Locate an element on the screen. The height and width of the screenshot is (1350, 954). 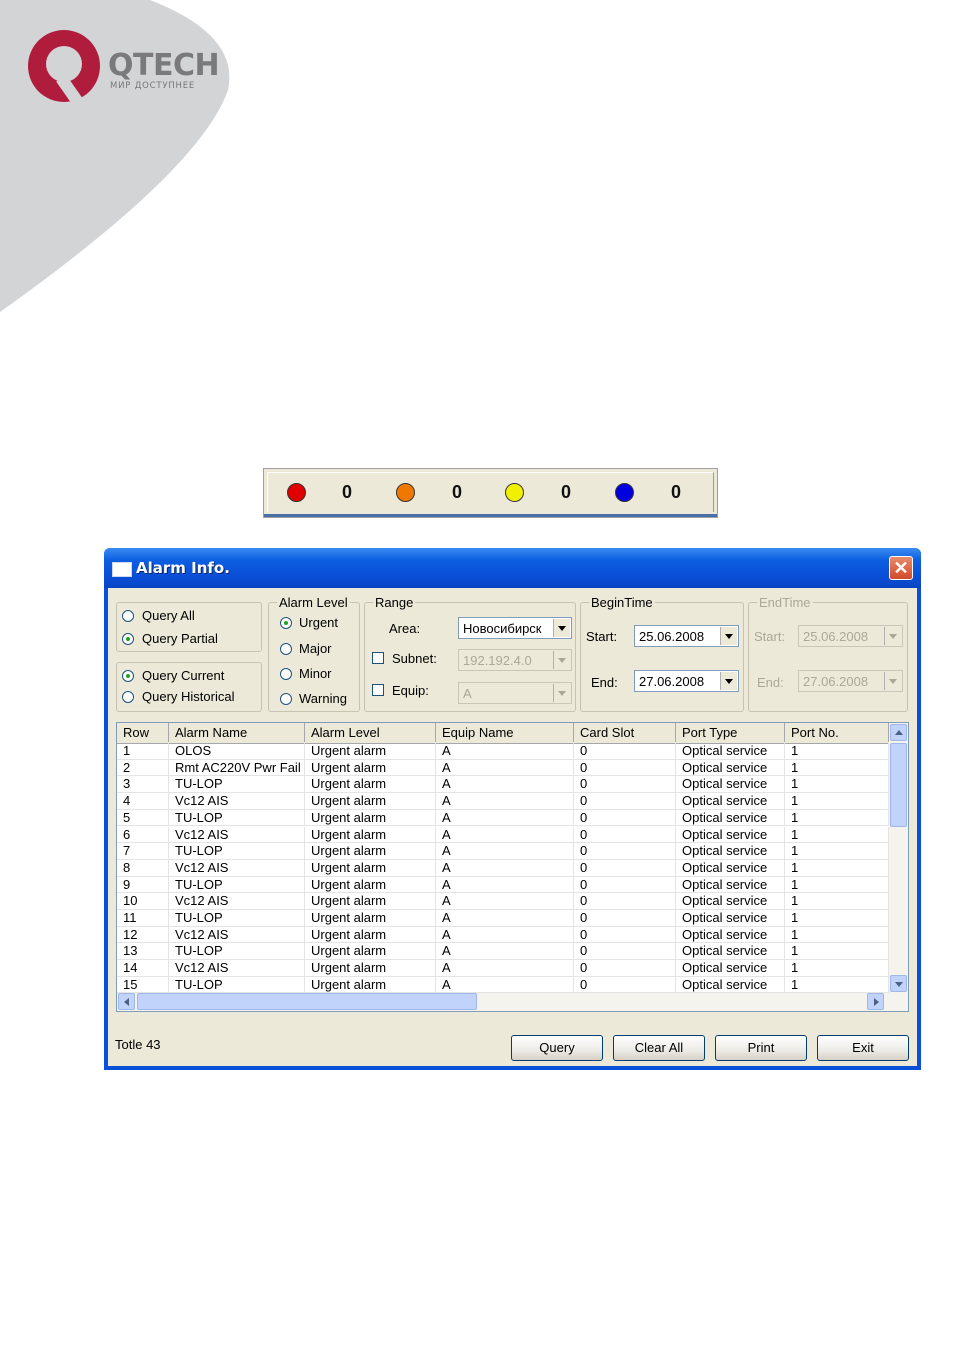
clear-all-button: Clear All is located at coordinates (659, 1048).